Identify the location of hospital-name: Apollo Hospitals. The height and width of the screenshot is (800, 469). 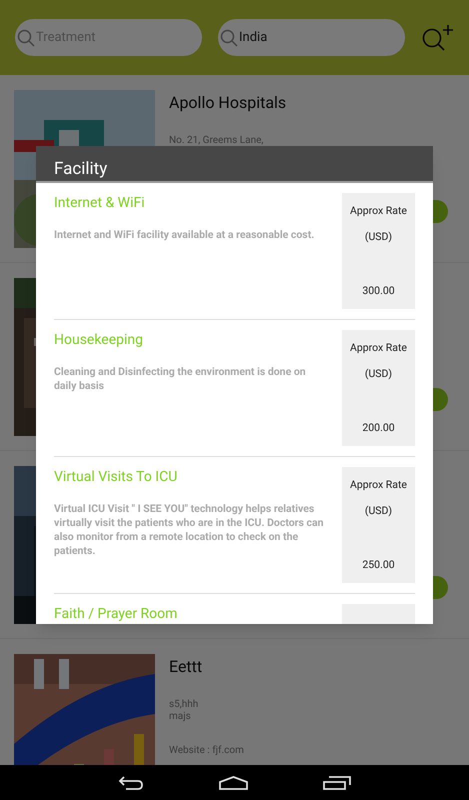
(228, 103).